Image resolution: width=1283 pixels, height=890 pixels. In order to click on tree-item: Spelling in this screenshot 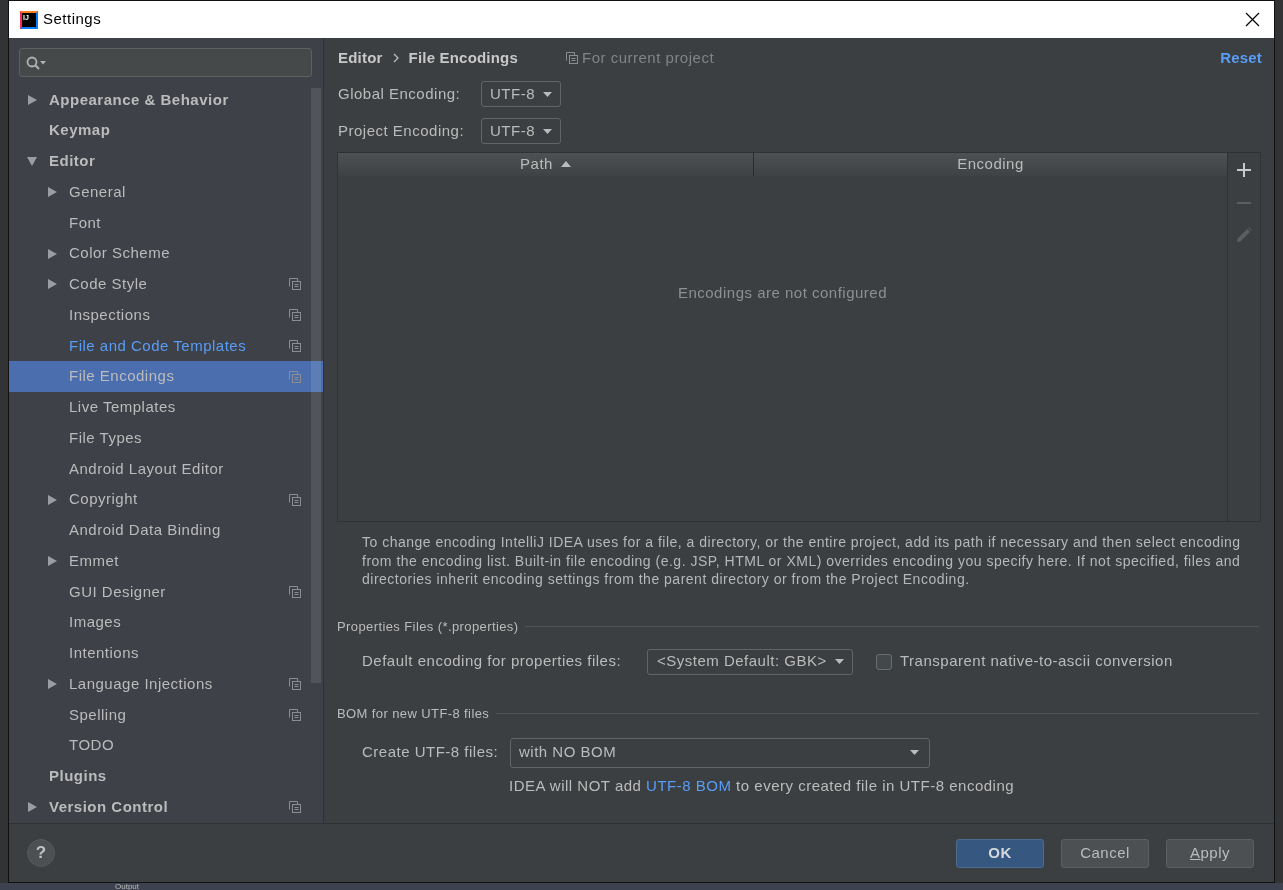, I will do `click(166, 715)`.